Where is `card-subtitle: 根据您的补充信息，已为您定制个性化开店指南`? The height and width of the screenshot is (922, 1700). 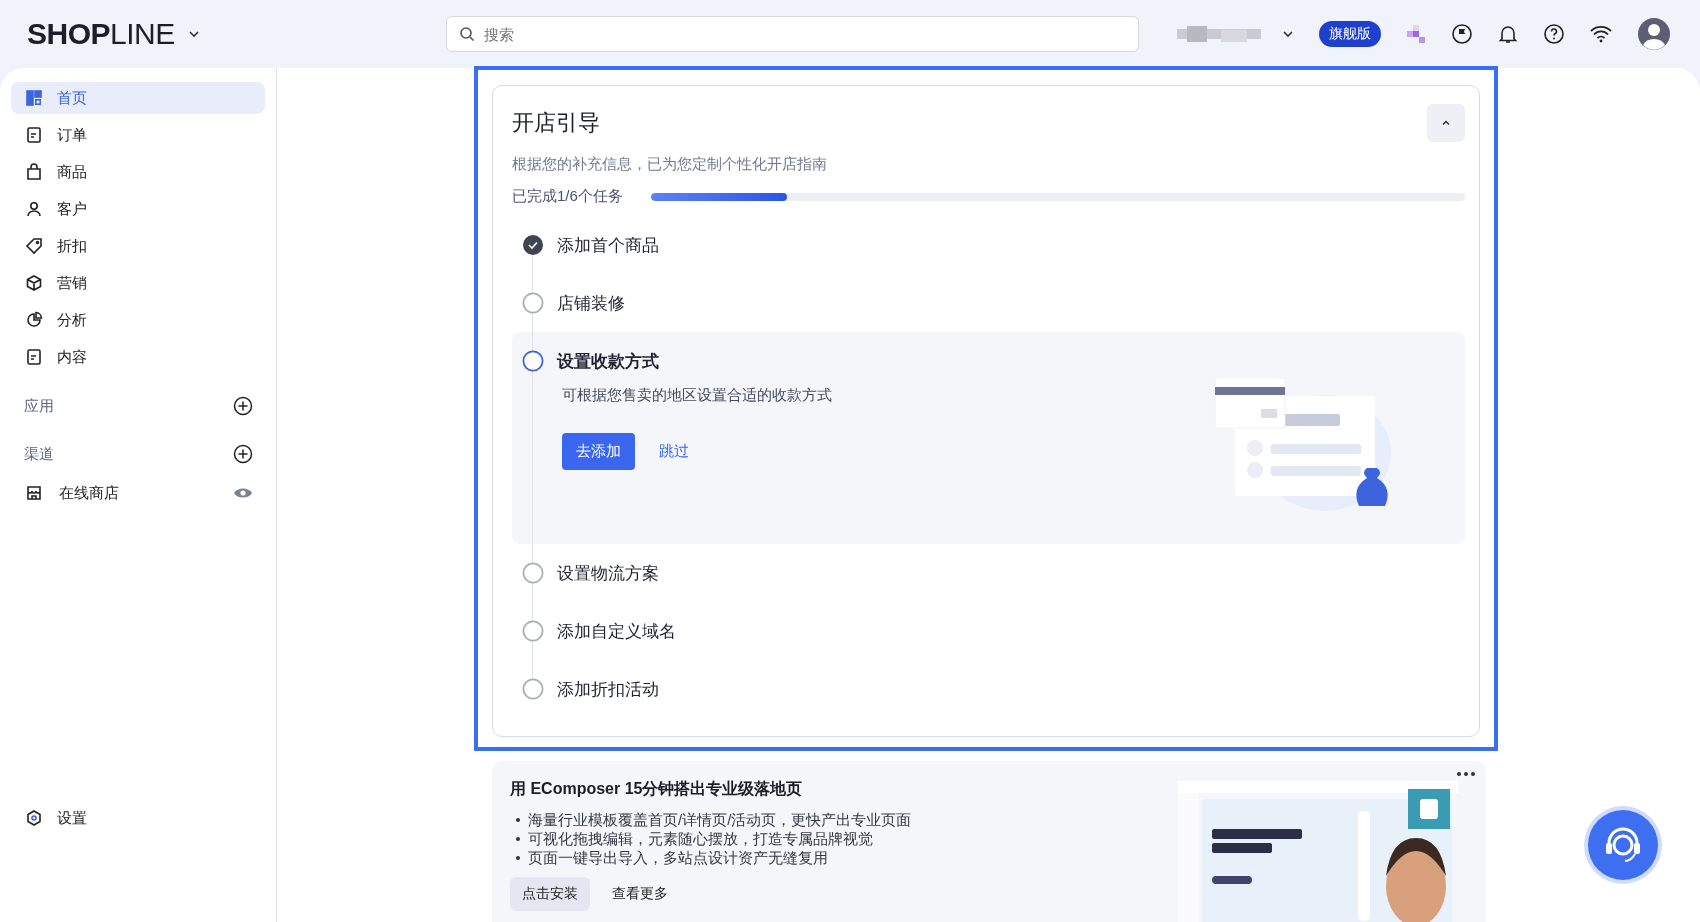 card-subtitle: 根据您的补充信息，已为您定制个性化开店指南 is located at coordinates (670, 164).